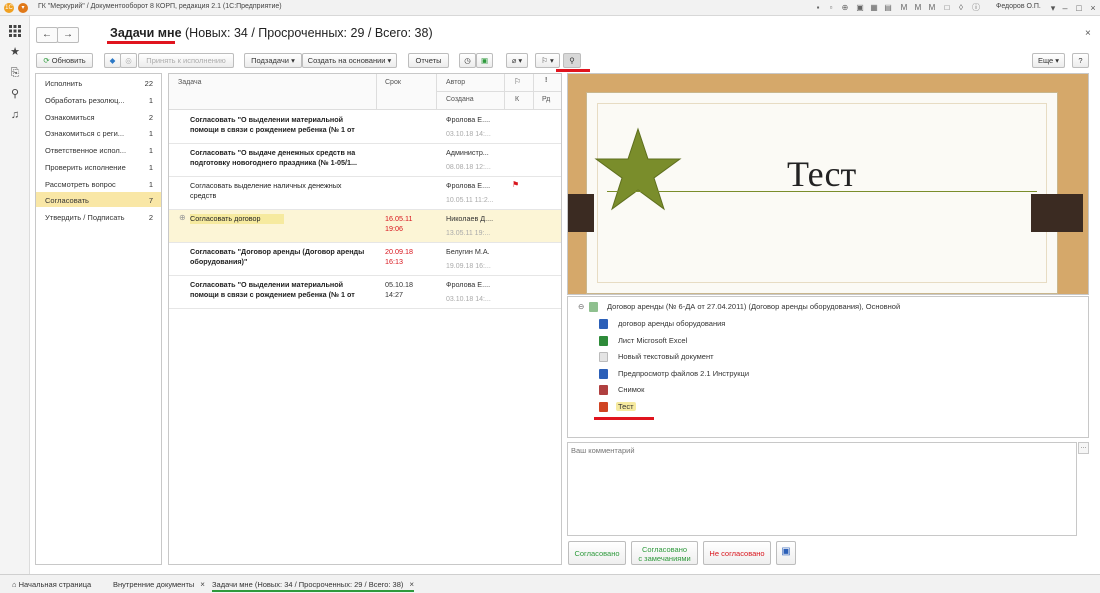 The height and width of the screenshot is (593, 1100). Describe the element at coordinates (15, 32) in the screenshot. I see `apps-grid-icon` at that location.